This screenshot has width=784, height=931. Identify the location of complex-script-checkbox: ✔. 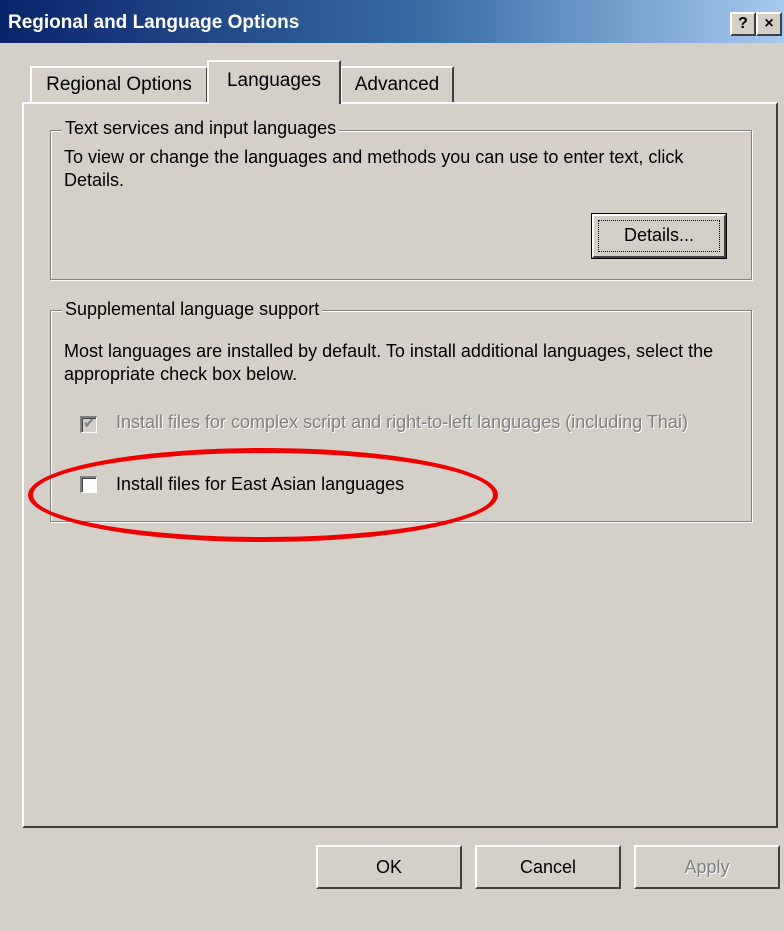
(88, 423).